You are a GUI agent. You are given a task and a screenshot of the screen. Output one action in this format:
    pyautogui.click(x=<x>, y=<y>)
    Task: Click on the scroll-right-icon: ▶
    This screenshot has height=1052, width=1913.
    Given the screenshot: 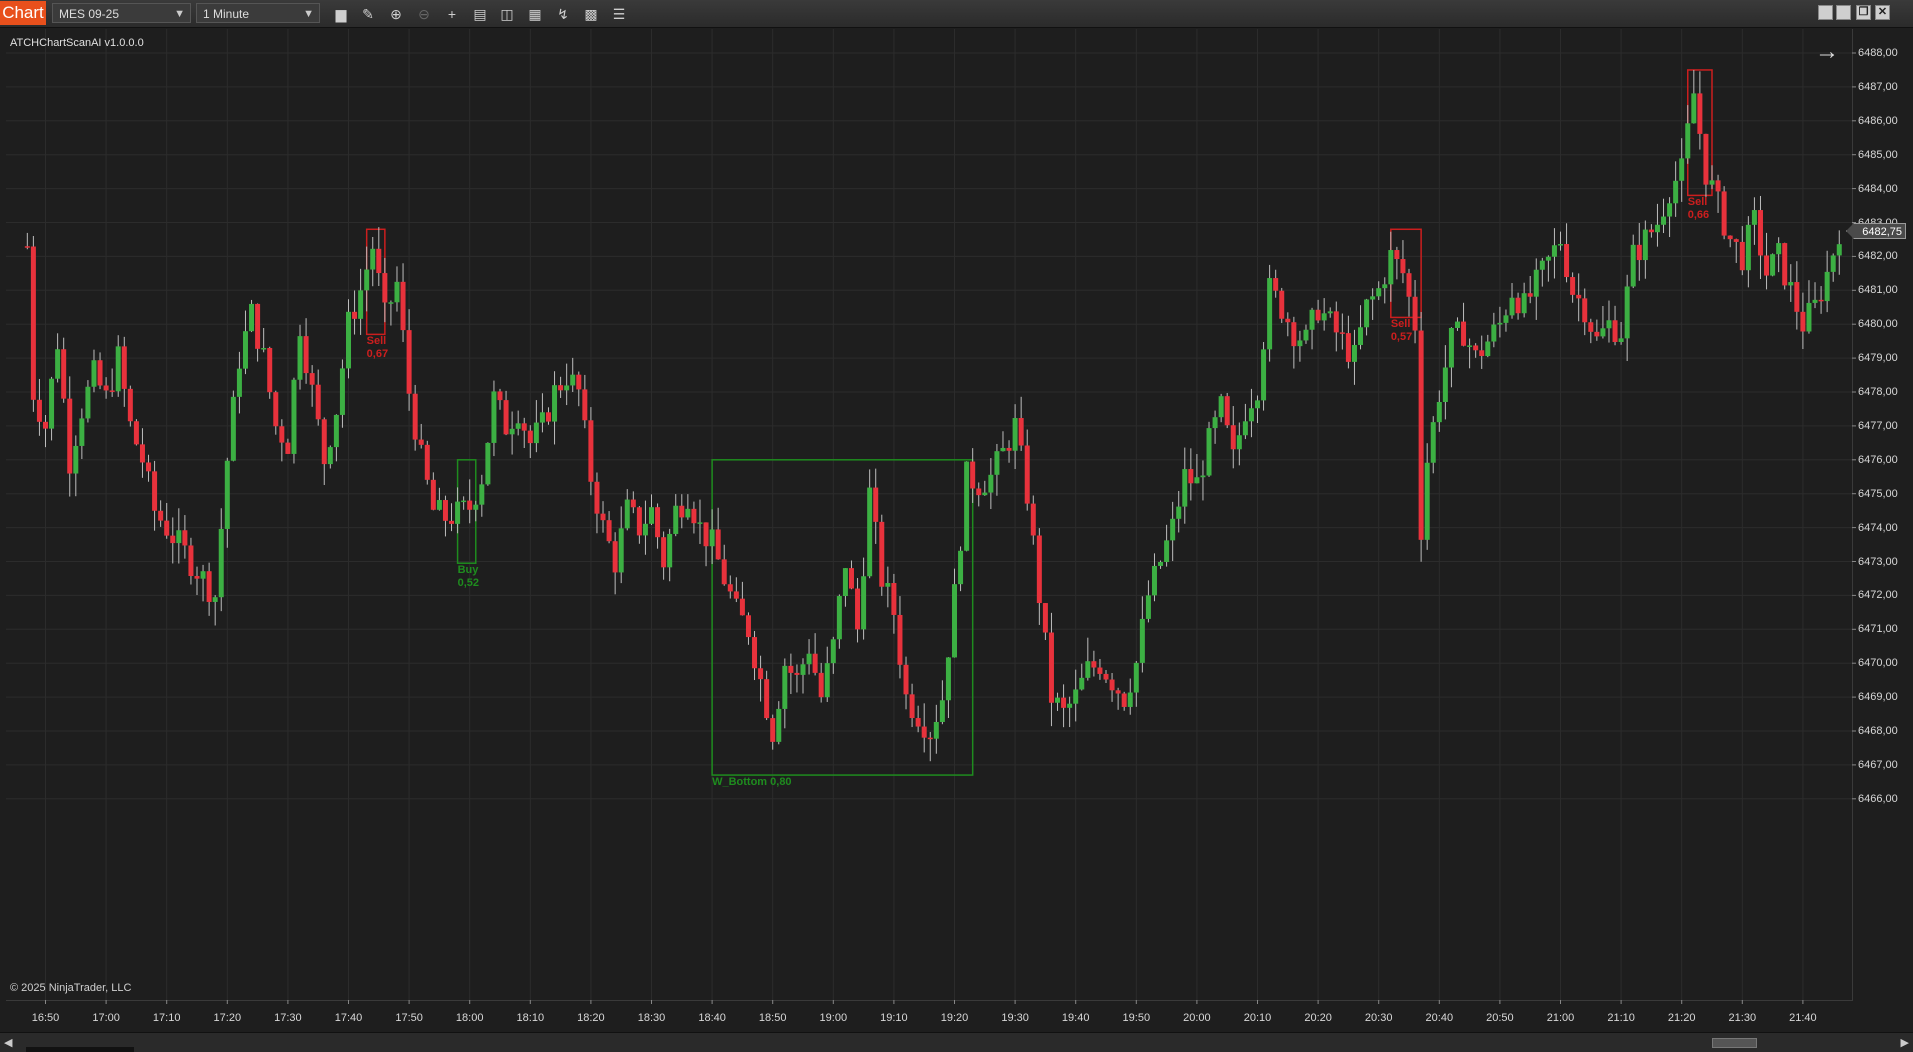 What is the action you would take?
    pyautogui.click(x=1905, y=1042)
    